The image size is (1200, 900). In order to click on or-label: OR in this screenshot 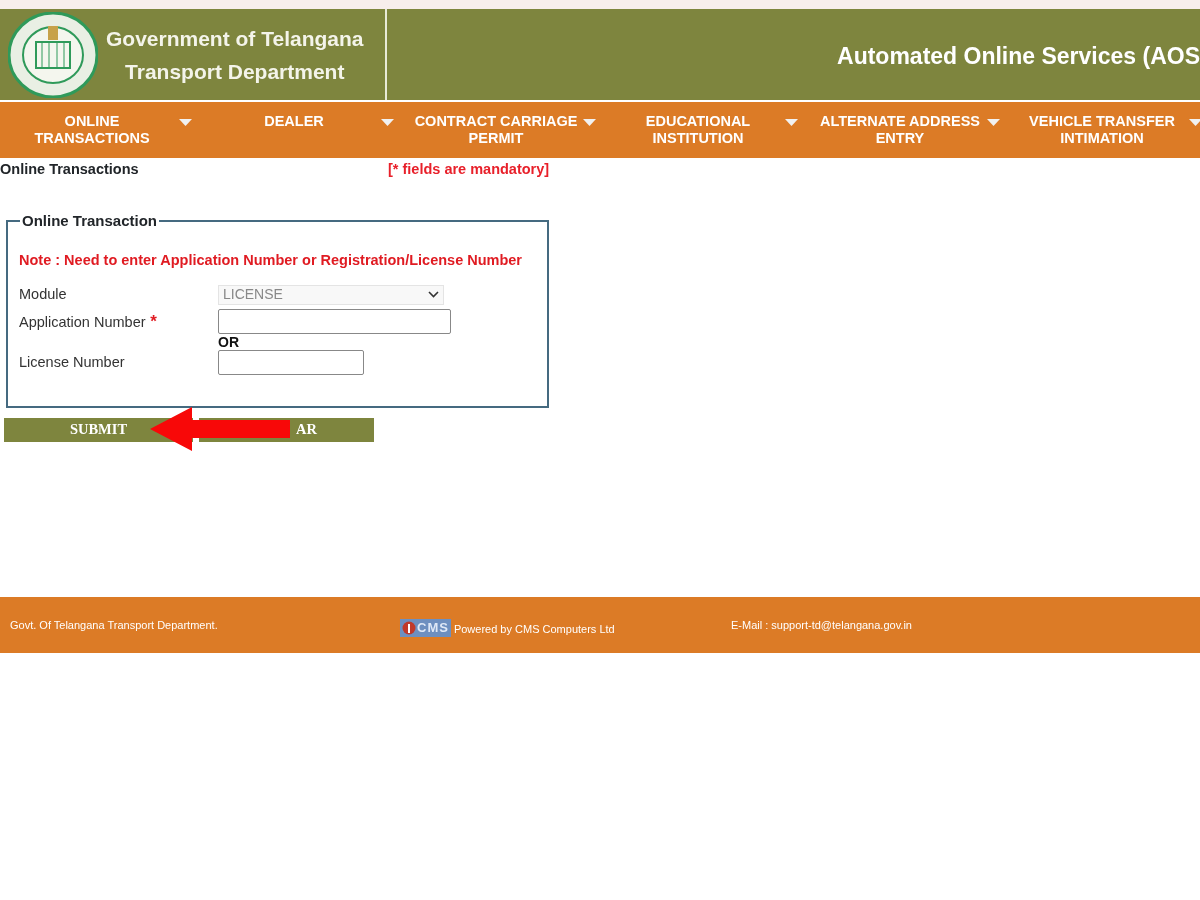, I will do `click(228, 342)`.